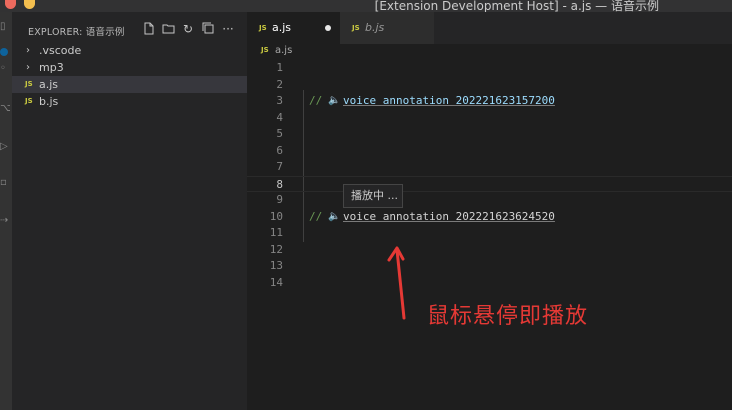 This screenshot has width=732, height=410. Describe the element at coordinates (279, 100) in the screenshot. I see `line-number: 3` at that location.